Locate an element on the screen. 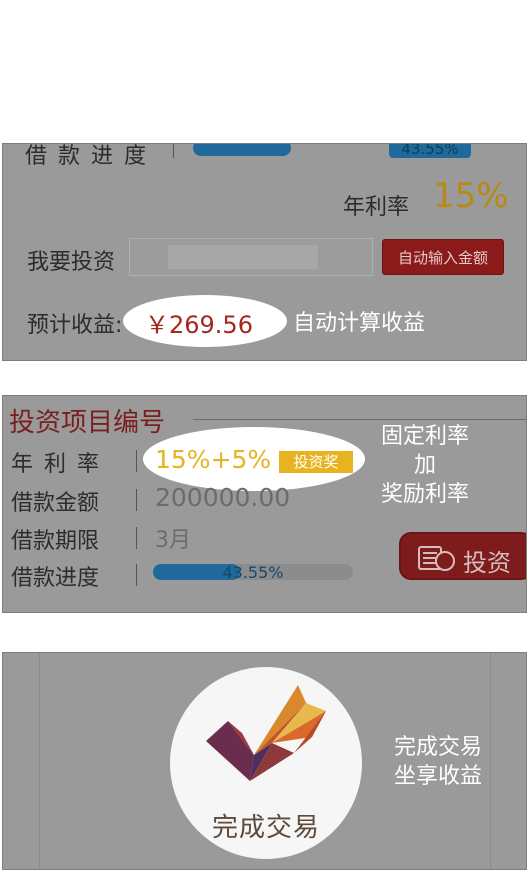  row-label-term: 借款期限 is located at coordinates (55, 541).